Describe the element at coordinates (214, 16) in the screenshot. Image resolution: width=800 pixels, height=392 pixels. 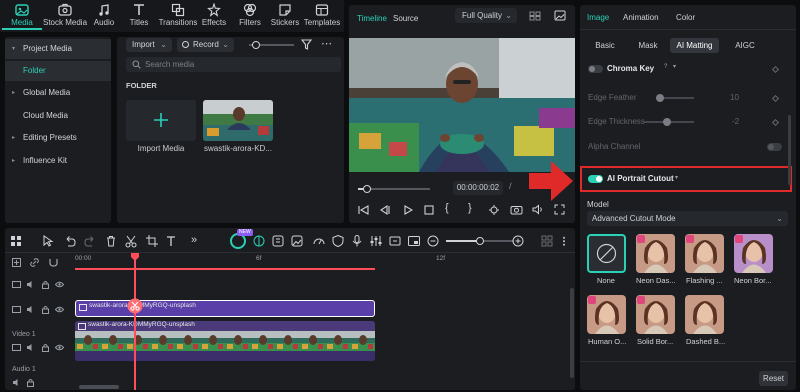
I see `toolbar-effects: Effects` at that location.